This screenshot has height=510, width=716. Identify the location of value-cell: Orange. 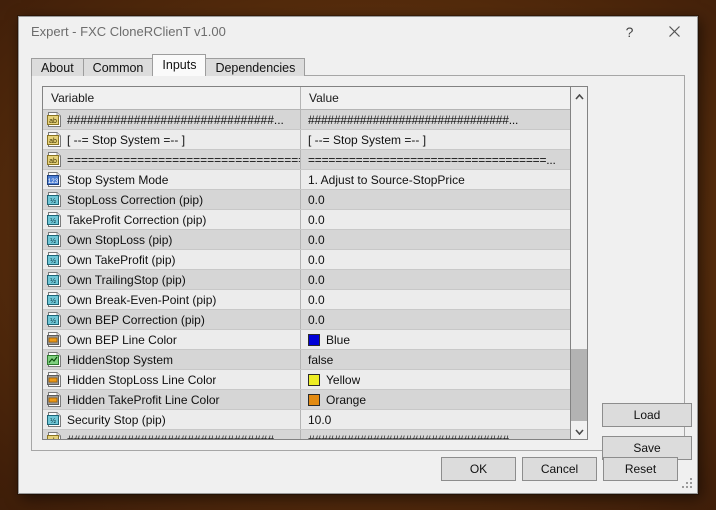
(435, 399).